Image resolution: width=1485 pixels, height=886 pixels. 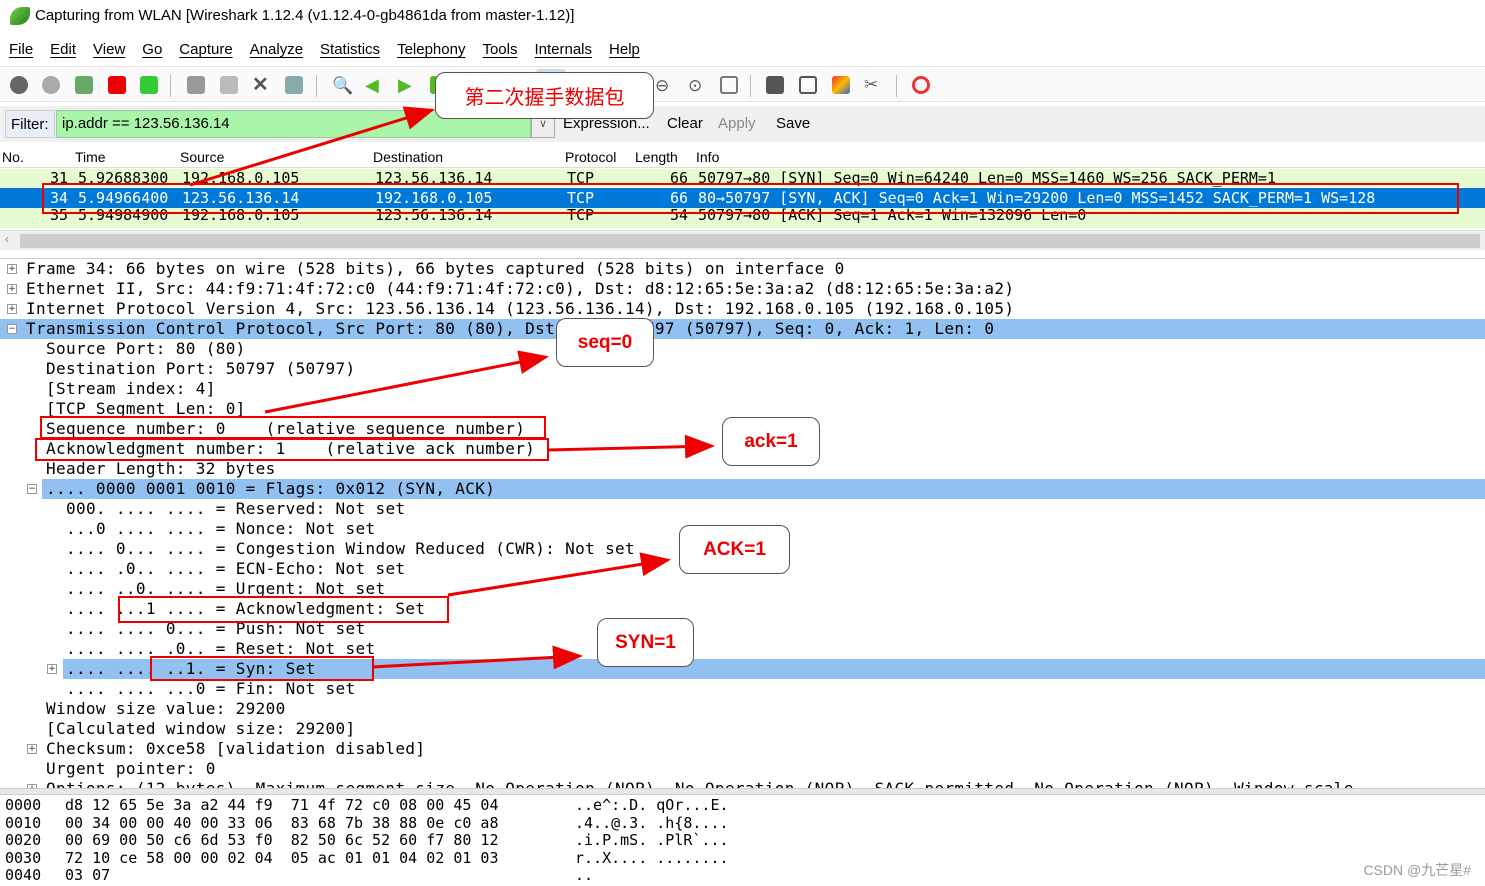 I want to click on highlight-box-seq, so click(x=293, y=427).